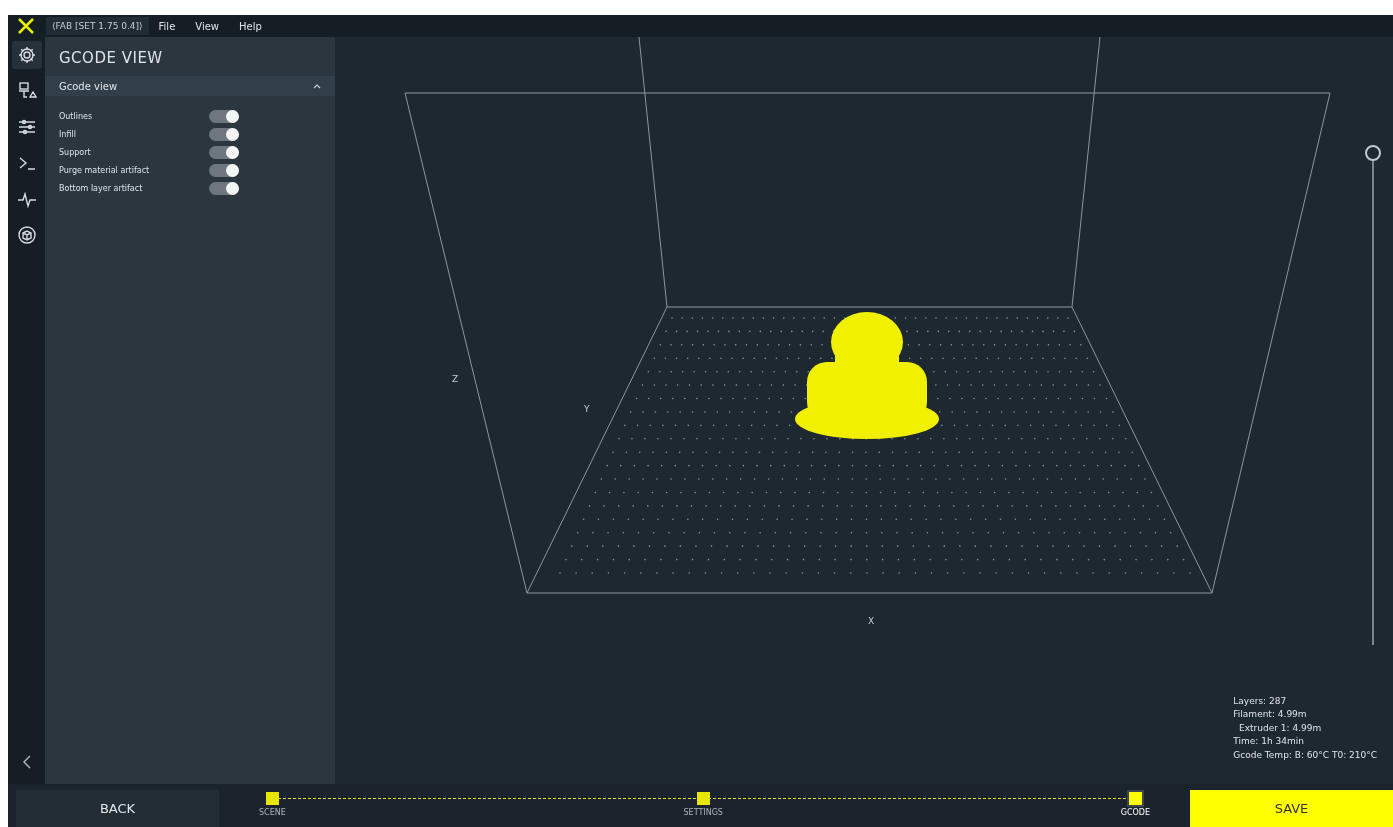 The height and width of the screenshot is (827, 1393). I want to click on stat-line: Time: 1h 34min, so click(1269, 741).